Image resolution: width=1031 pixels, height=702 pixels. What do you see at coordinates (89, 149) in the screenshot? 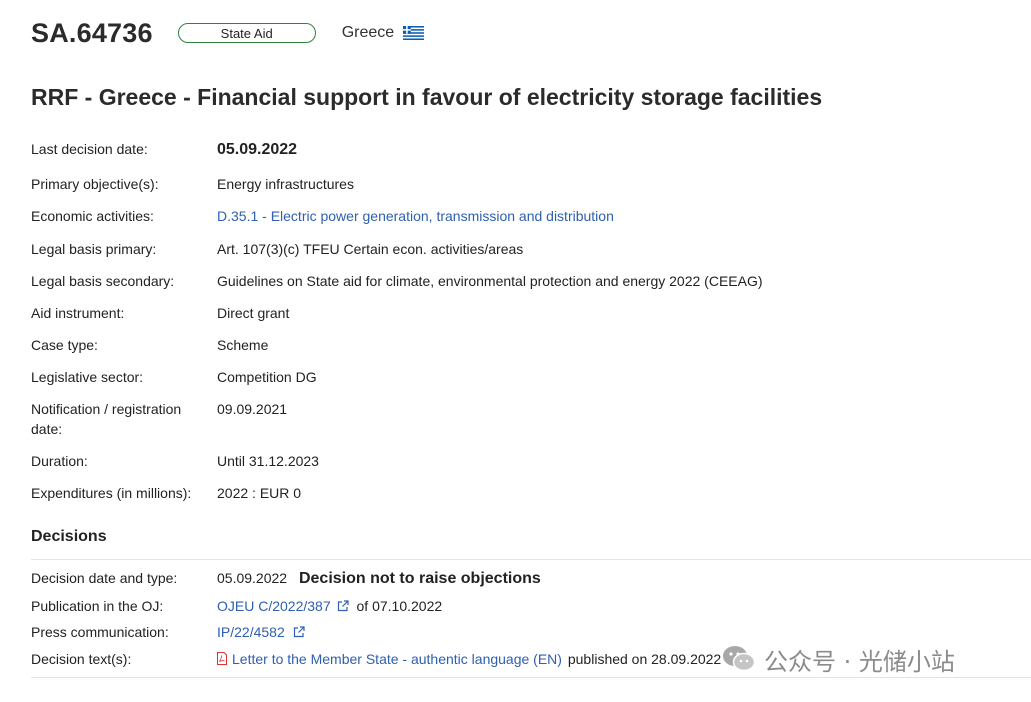
I see `field-label: Last decision date:` at bounding box center [89, 149].